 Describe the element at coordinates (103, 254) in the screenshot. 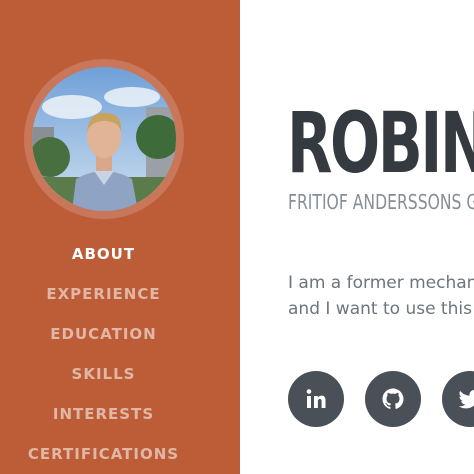

I see `nav-item-about: ABOUT` at that location.